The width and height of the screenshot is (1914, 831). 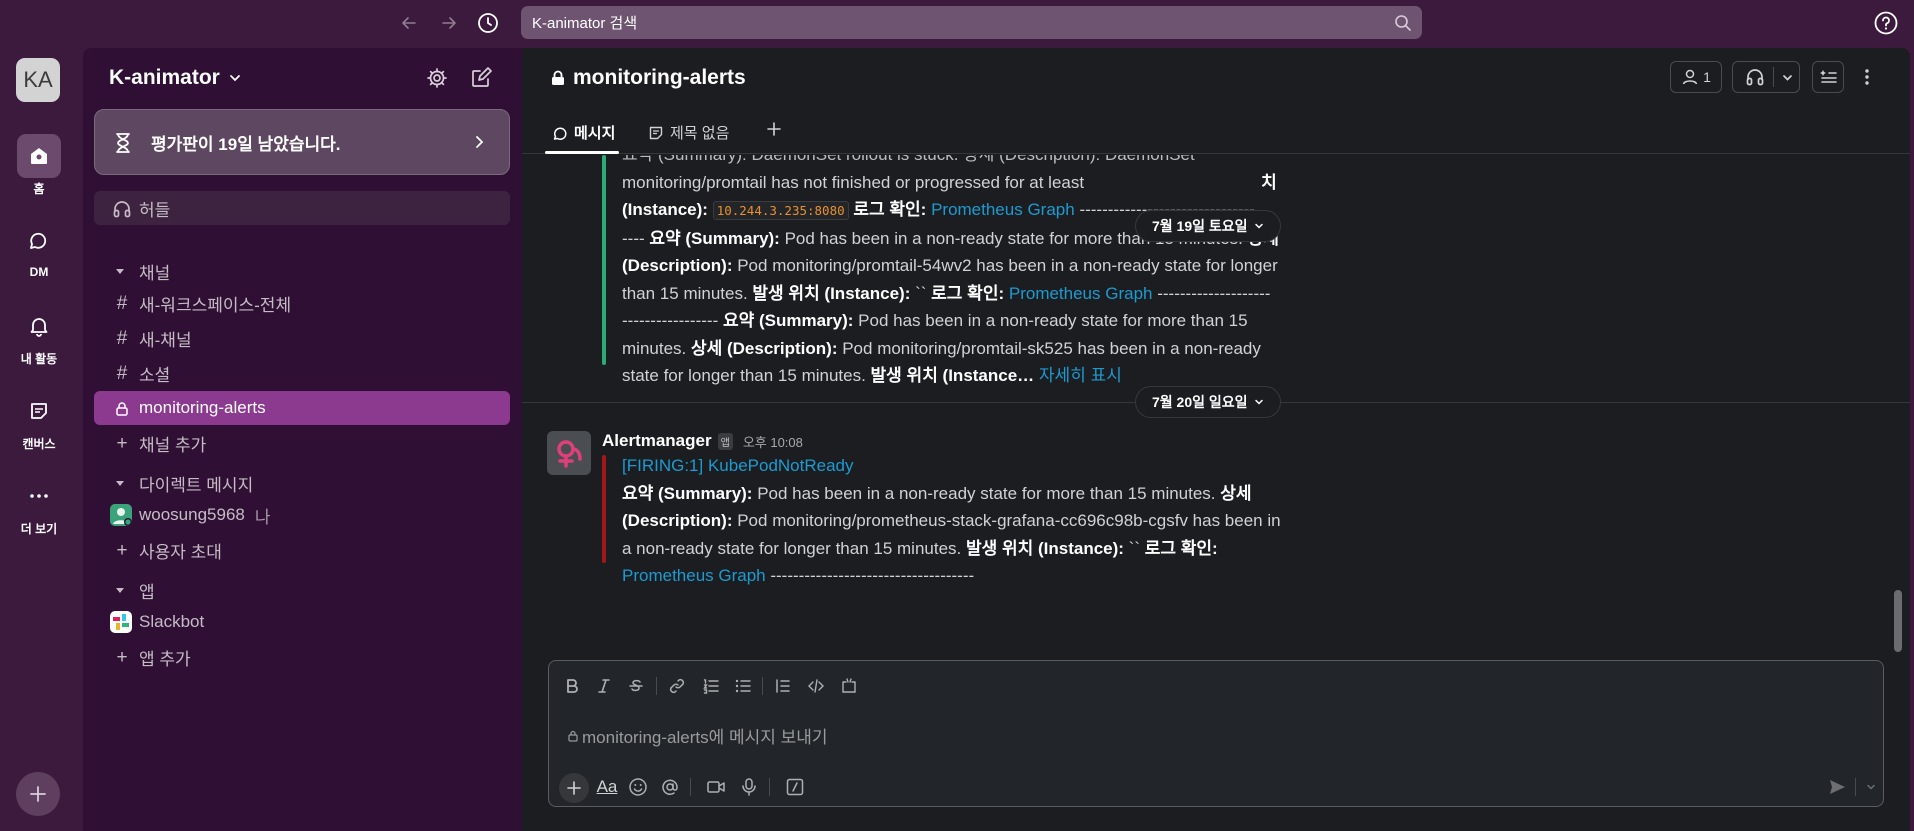 I want to click on microphone-icon, so click(x=749, y=787).